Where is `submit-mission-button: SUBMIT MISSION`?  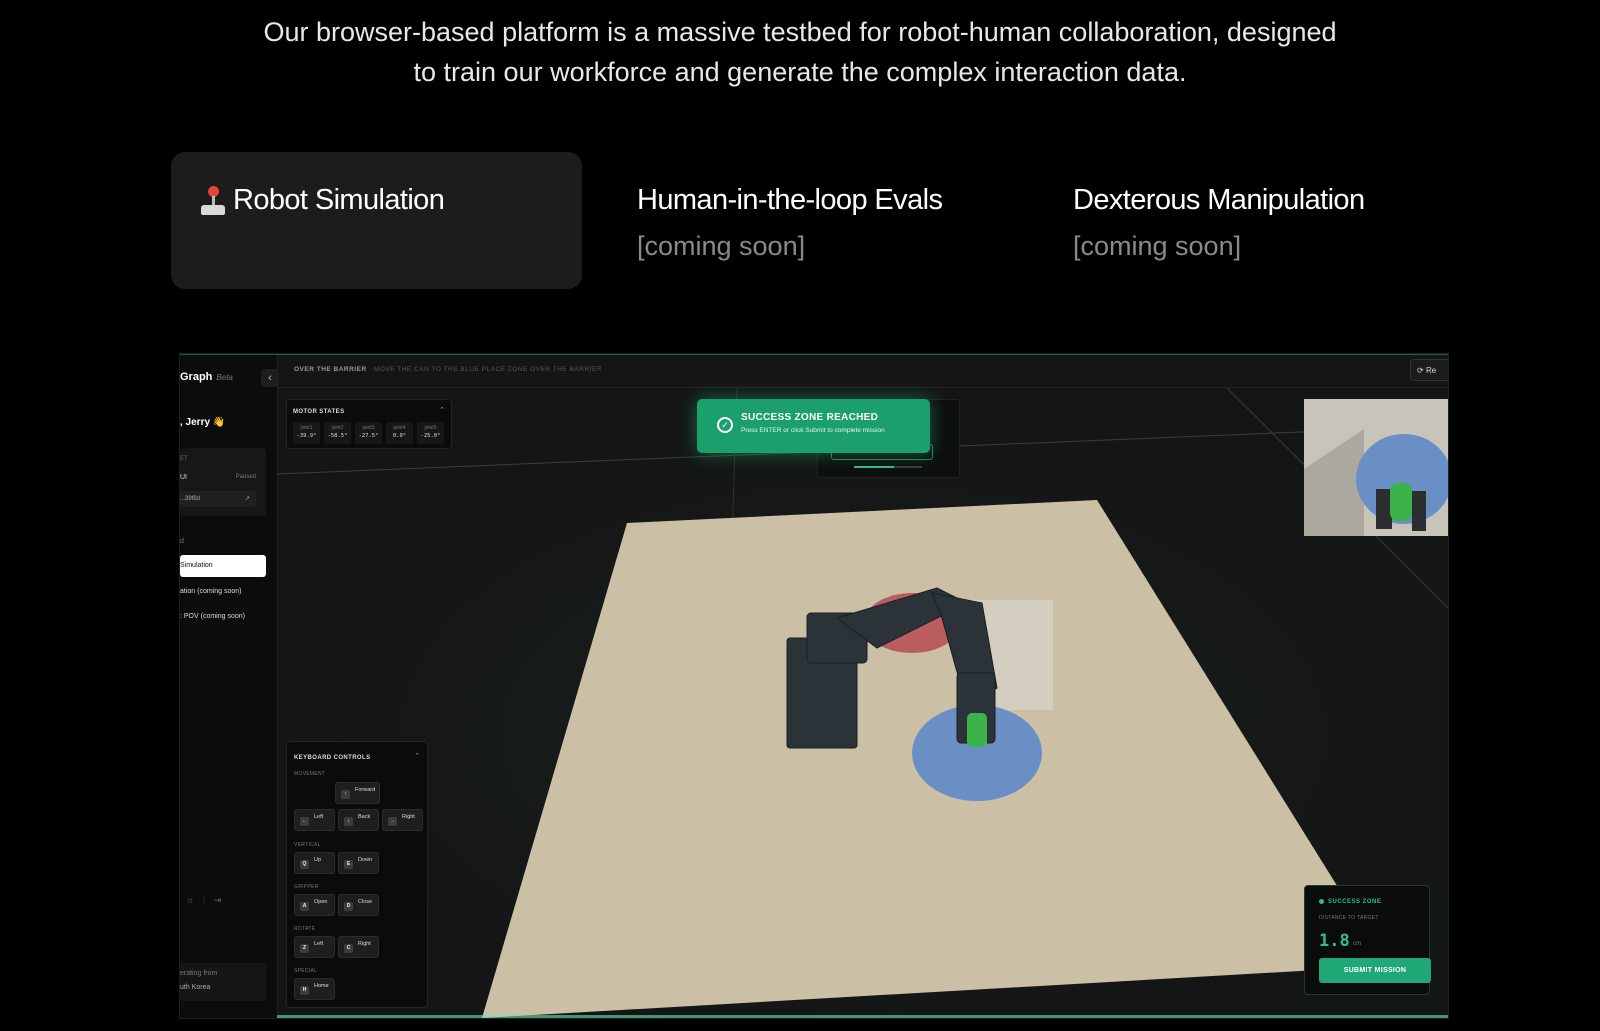
submit-mission-button: SUBMIT MISSION is located at coordinates (1375, 970).